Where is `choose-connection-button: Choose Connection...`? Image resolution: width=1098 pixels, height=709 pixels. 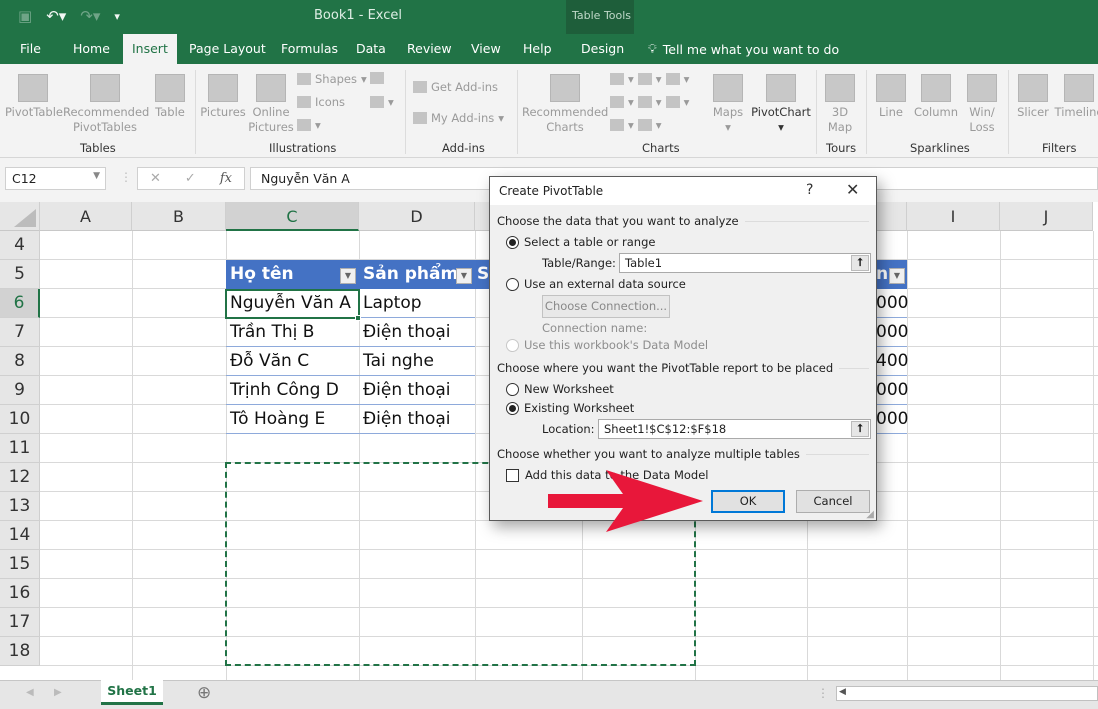
choose-connection-button: Choose Connection... is located at coordinates (606, 306).